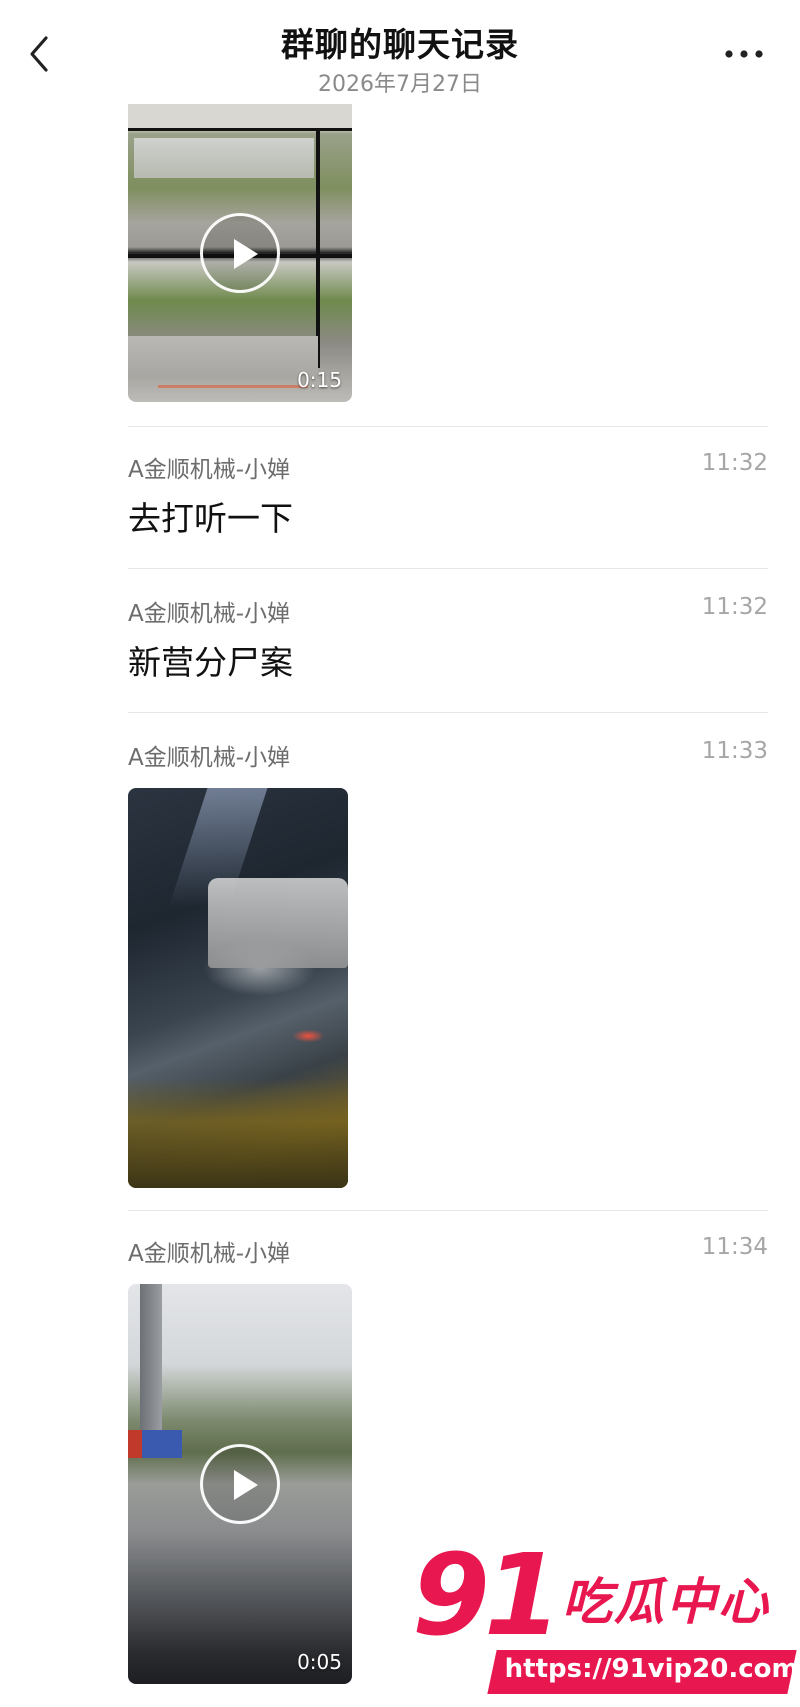 Image resolution: width=800 pixels, height=1707 pixels. Describe the element at coordinates (238, 988) in the screenshot. I see `image-thumbnail` at that location.